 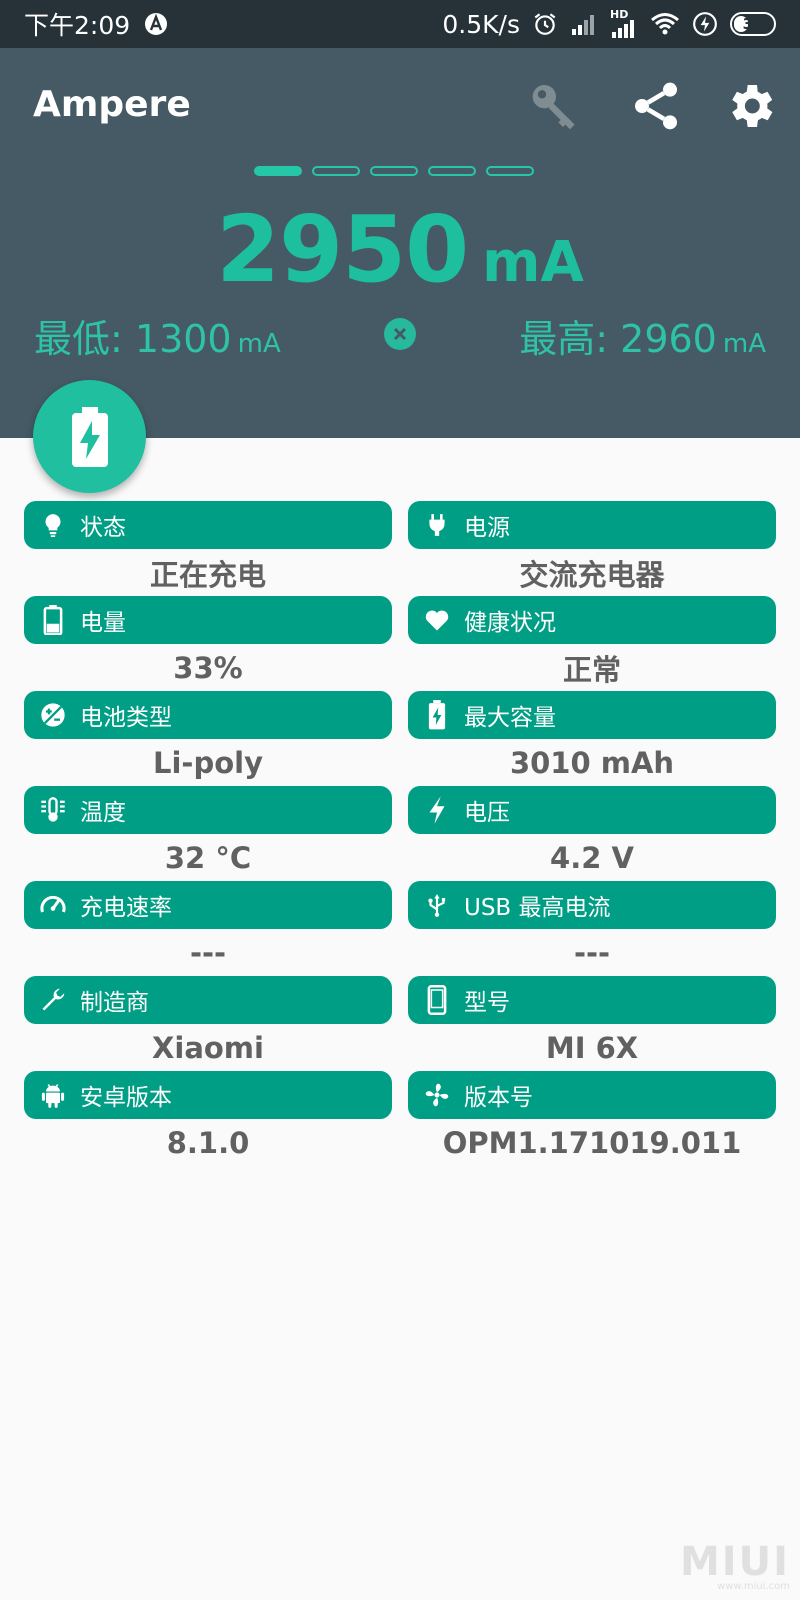 I want to click on page-indicator, so click(x=394, y=171).